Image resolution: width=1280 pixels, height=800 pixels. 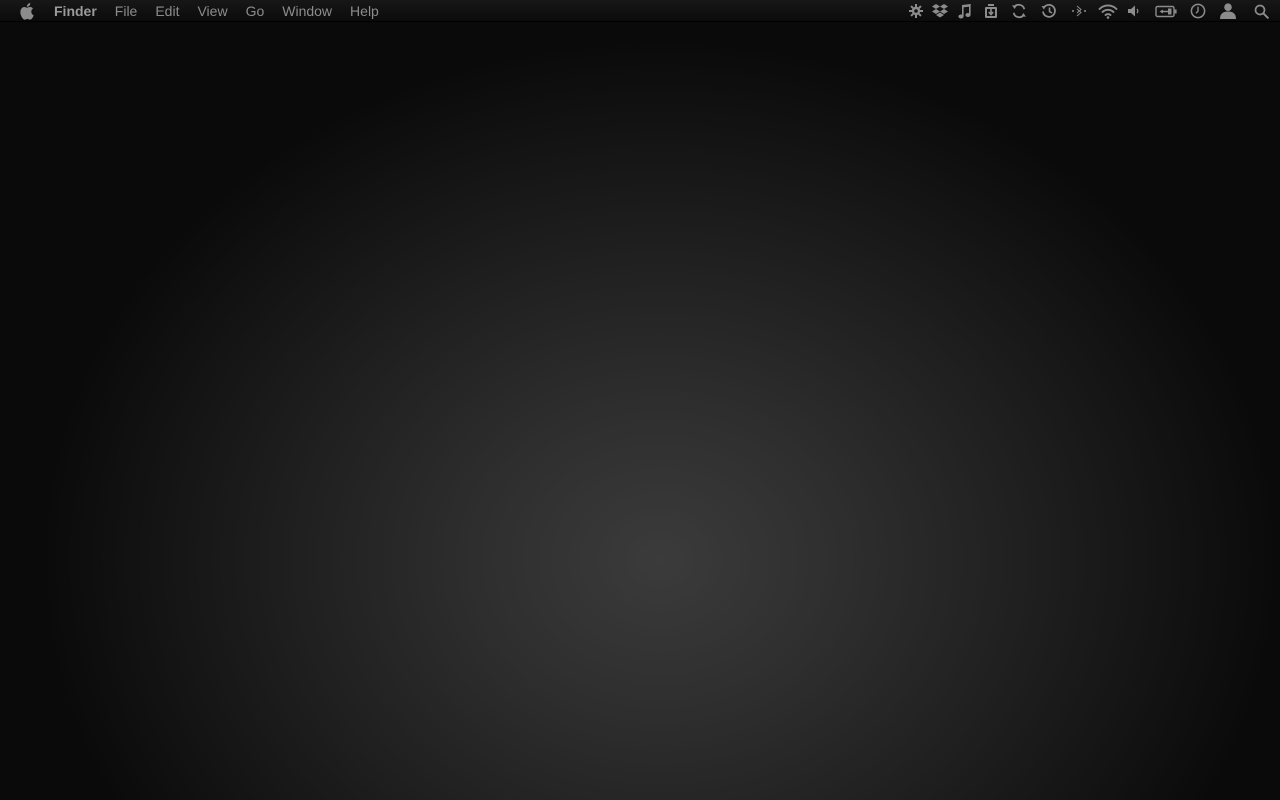 I want to click on user-icon, so click(x=1228, y=11).